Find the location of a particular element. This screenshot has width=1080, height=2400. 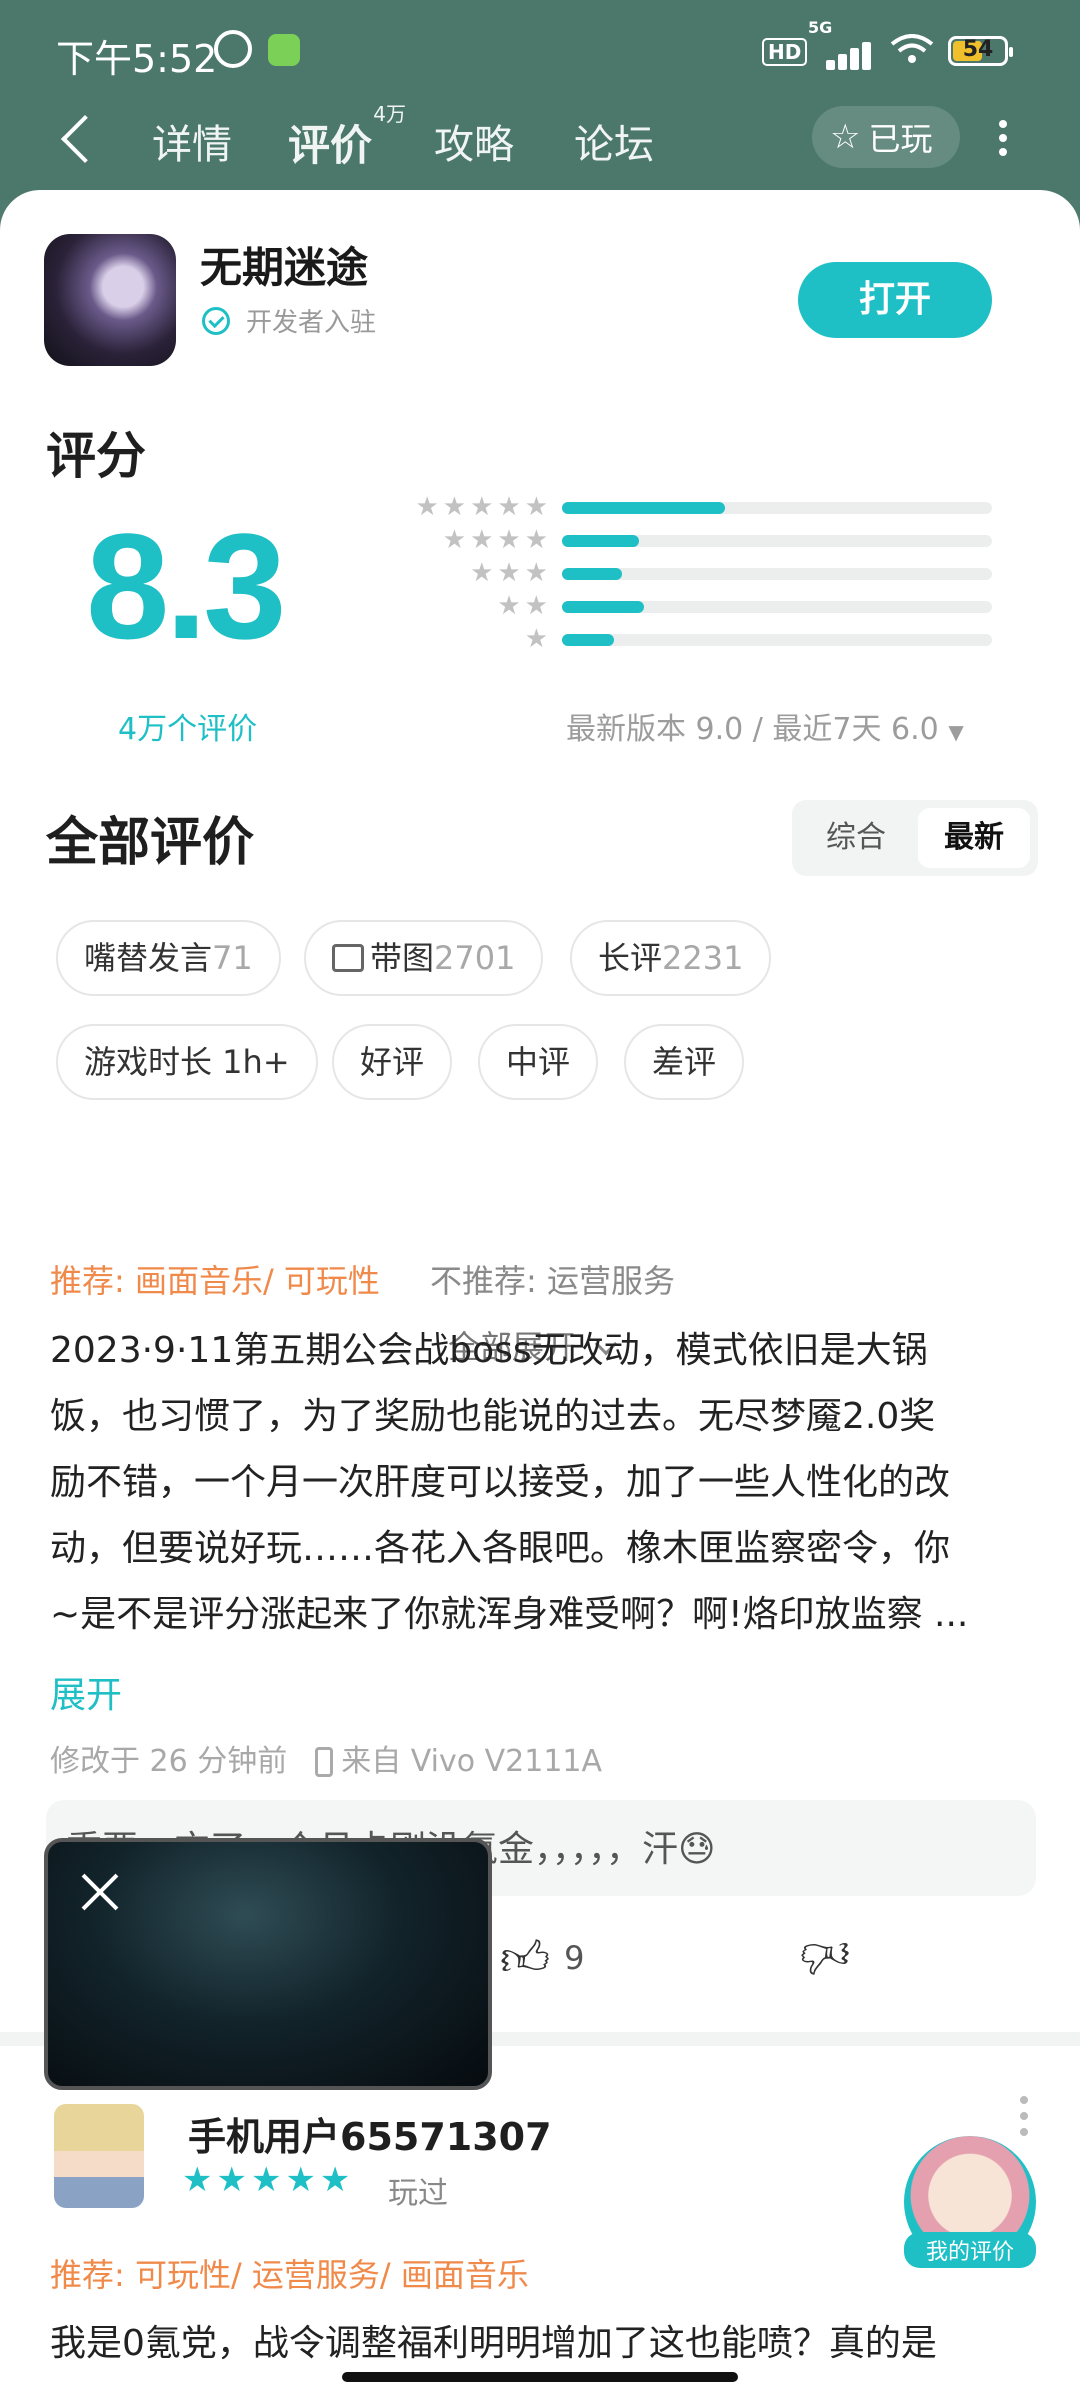

played-label: 已玩 is located at coordinates (900, 139).